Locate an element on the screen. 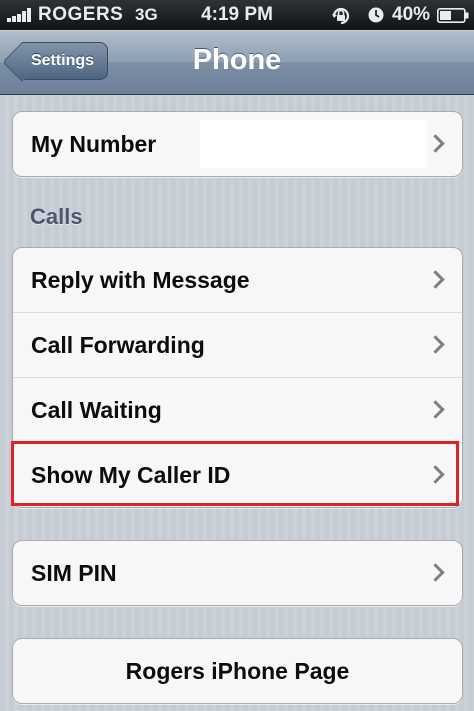 The width and height of the screenshot is (474, 711). my-number-group: My Number is located at coordinates (237, 144).